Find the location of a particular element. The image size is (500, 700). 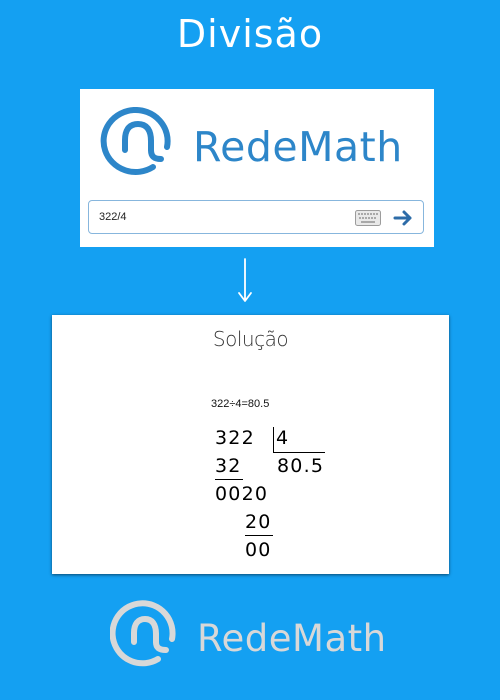

arrow-down-icon is located at coordinates (245, 280).